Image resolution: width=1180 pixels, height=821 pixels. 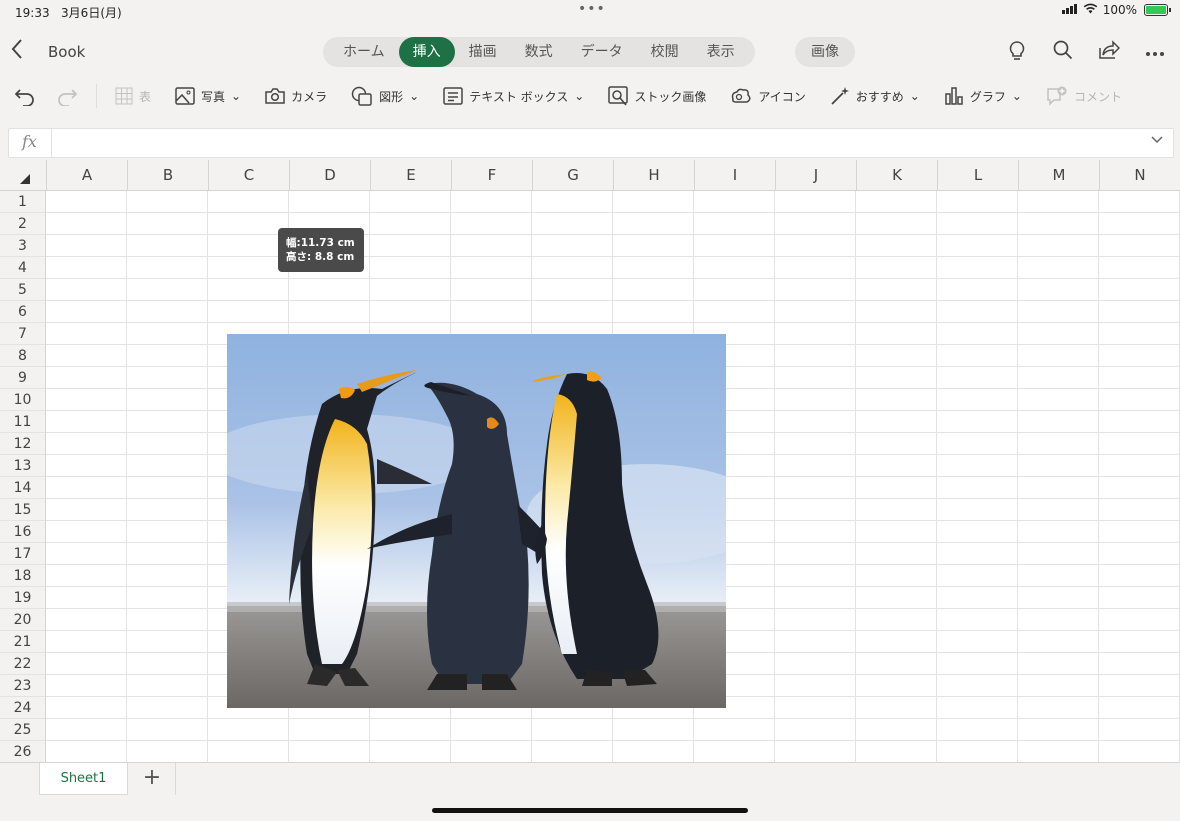 What do you see at coordinates (29, 141) in the screenshot?
I see `fx-icon: fx` at bounding box center [29, 141].